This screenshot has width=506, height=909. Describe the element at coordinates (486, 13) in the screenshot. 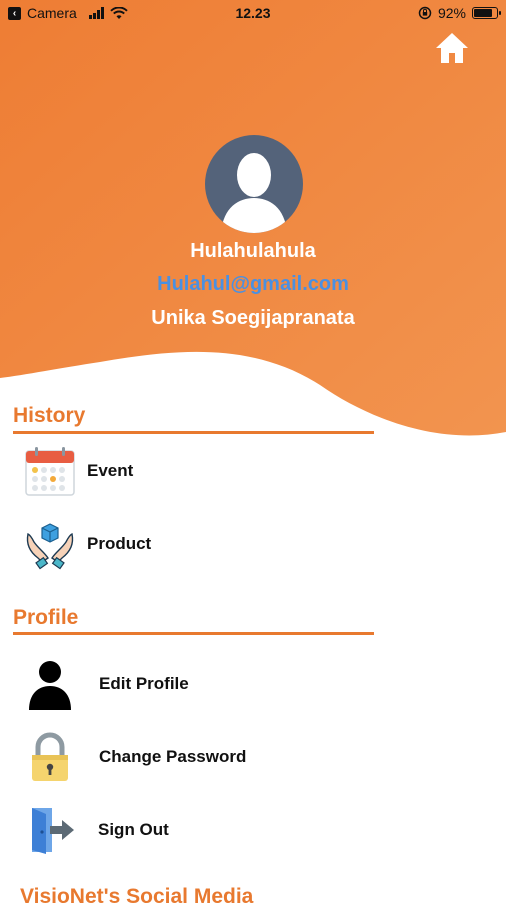

I see `battery-icon` at that location.